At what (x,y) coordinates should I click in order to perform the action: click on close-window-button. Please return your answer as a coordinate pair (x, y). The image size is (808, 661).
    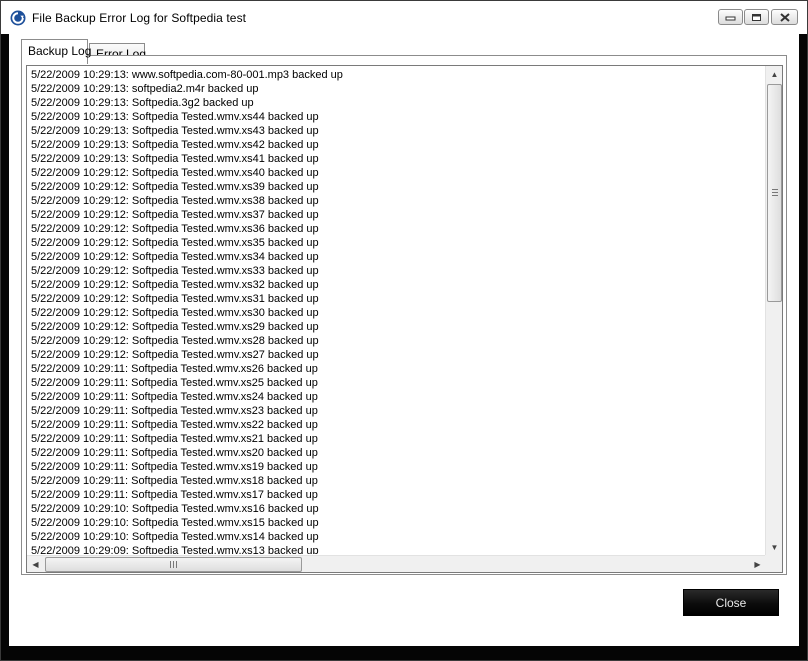
    Looking at the image, I should click on (784, 17).